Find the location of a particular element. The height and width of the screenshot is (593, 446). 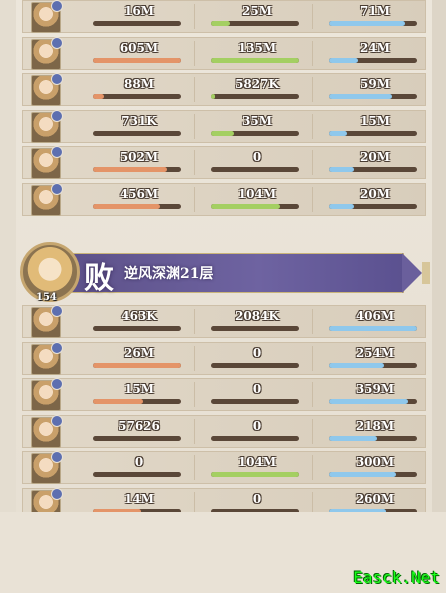

stat-value: 135M is located at coordinates (257, 47).